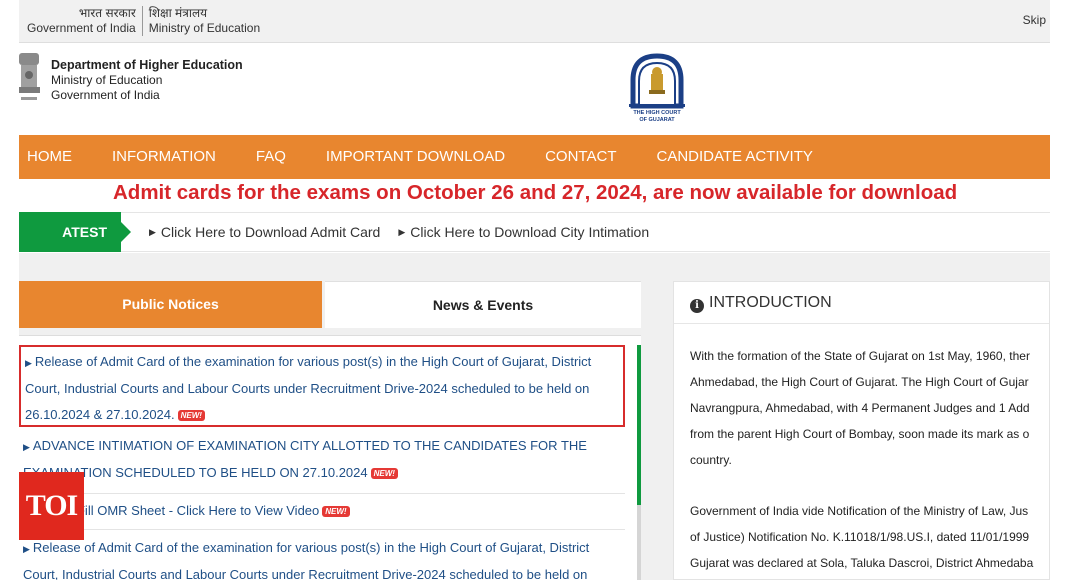 The image size is (1069, 580). What do you see at coordinates (639, 425) in the screenshot?
I see `scrollbar-thumb` at bounding box center [639, 425].